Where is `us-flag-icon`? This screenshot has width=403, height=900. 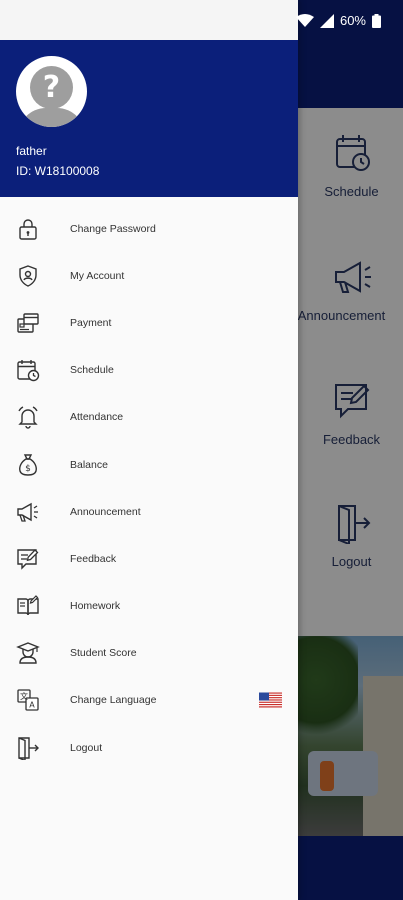
us-flag-icon is located at coordinates (270, 700).